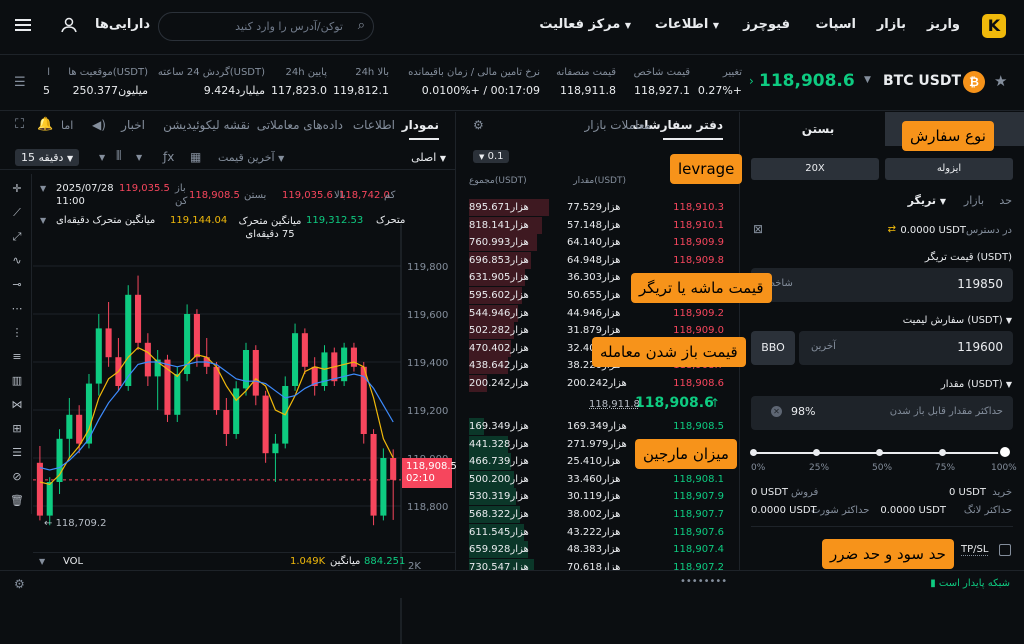 The height and width of the screenshot is (644, 1024). What do you see at coordinates (17, 405) in the screenshot?
I see `pattern-icon: ⋈` at bounding box center [17, 405].